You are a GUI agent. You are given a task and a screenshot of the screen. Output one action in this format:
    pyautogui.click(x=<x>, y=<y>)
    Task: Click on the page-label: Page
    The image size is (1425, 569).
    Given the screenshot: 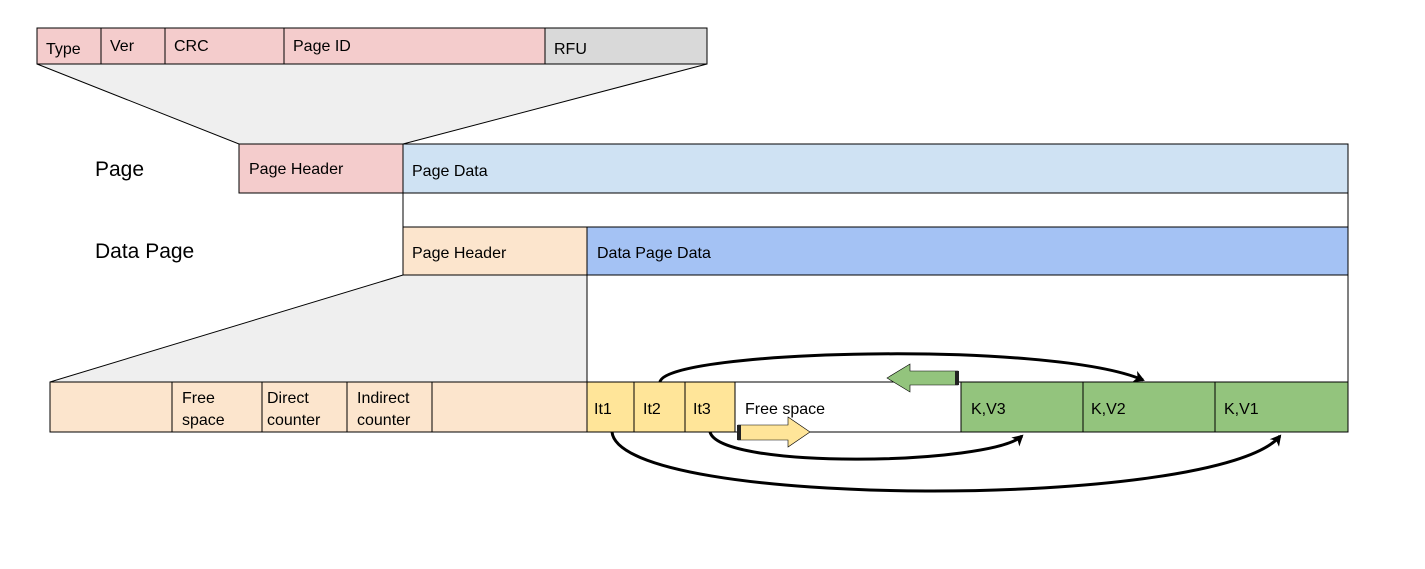 What is the action you would take?
    pyautogui.click(x=119, y=169)
    